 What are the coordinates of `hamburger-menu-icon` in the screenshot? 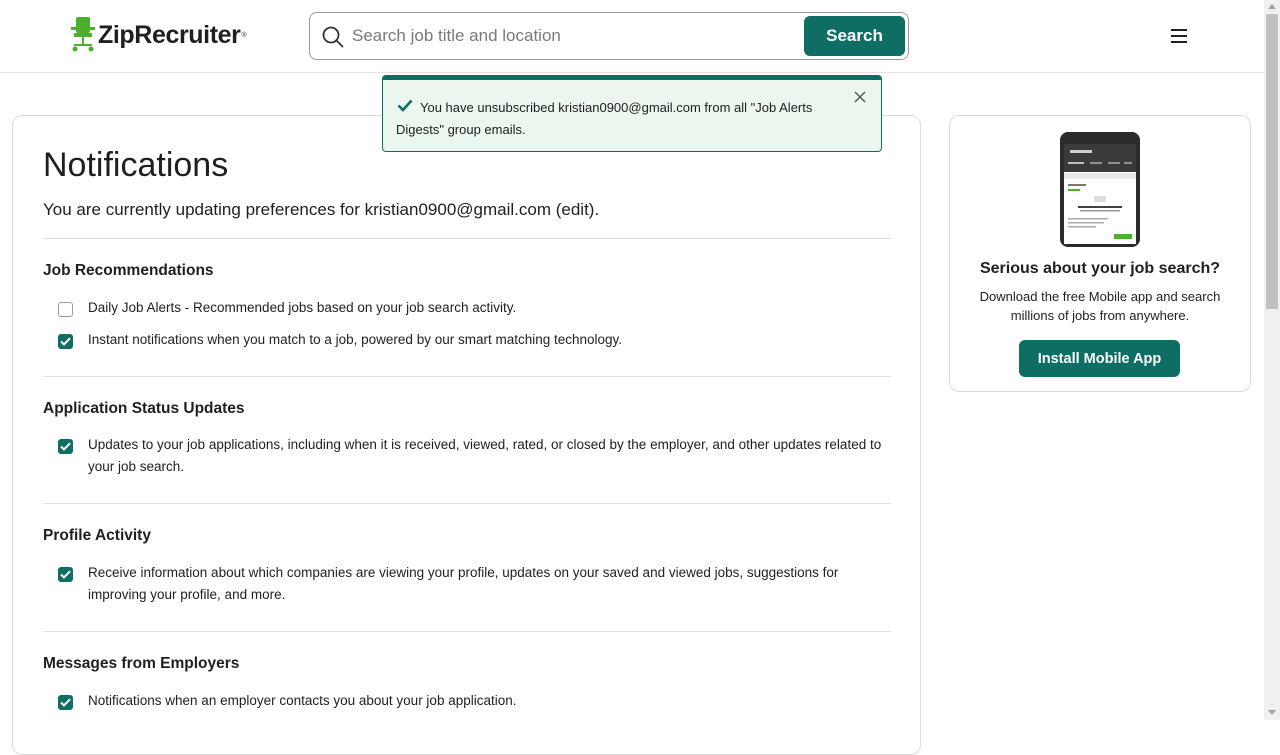 It's located at (1179, 36).